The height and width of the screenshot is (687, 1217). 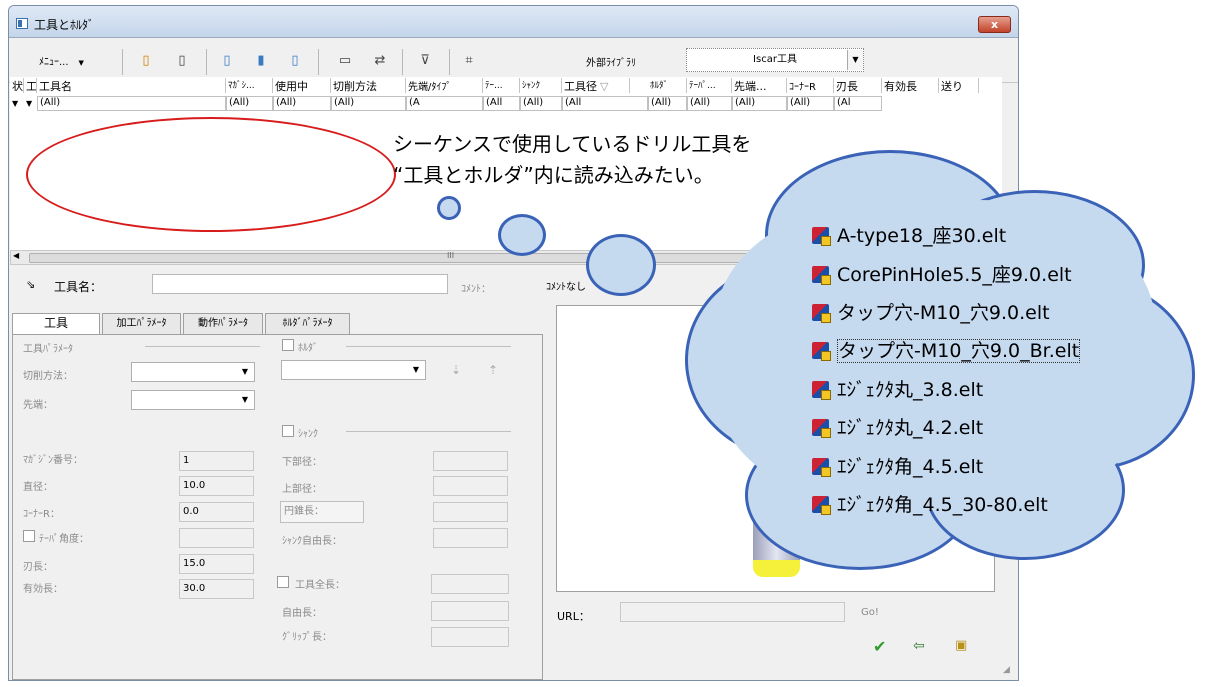 What do you see at coordinates (621, 265) in the screenshot?
I see `thought-bubble-large` at bounding box center [621, 265].